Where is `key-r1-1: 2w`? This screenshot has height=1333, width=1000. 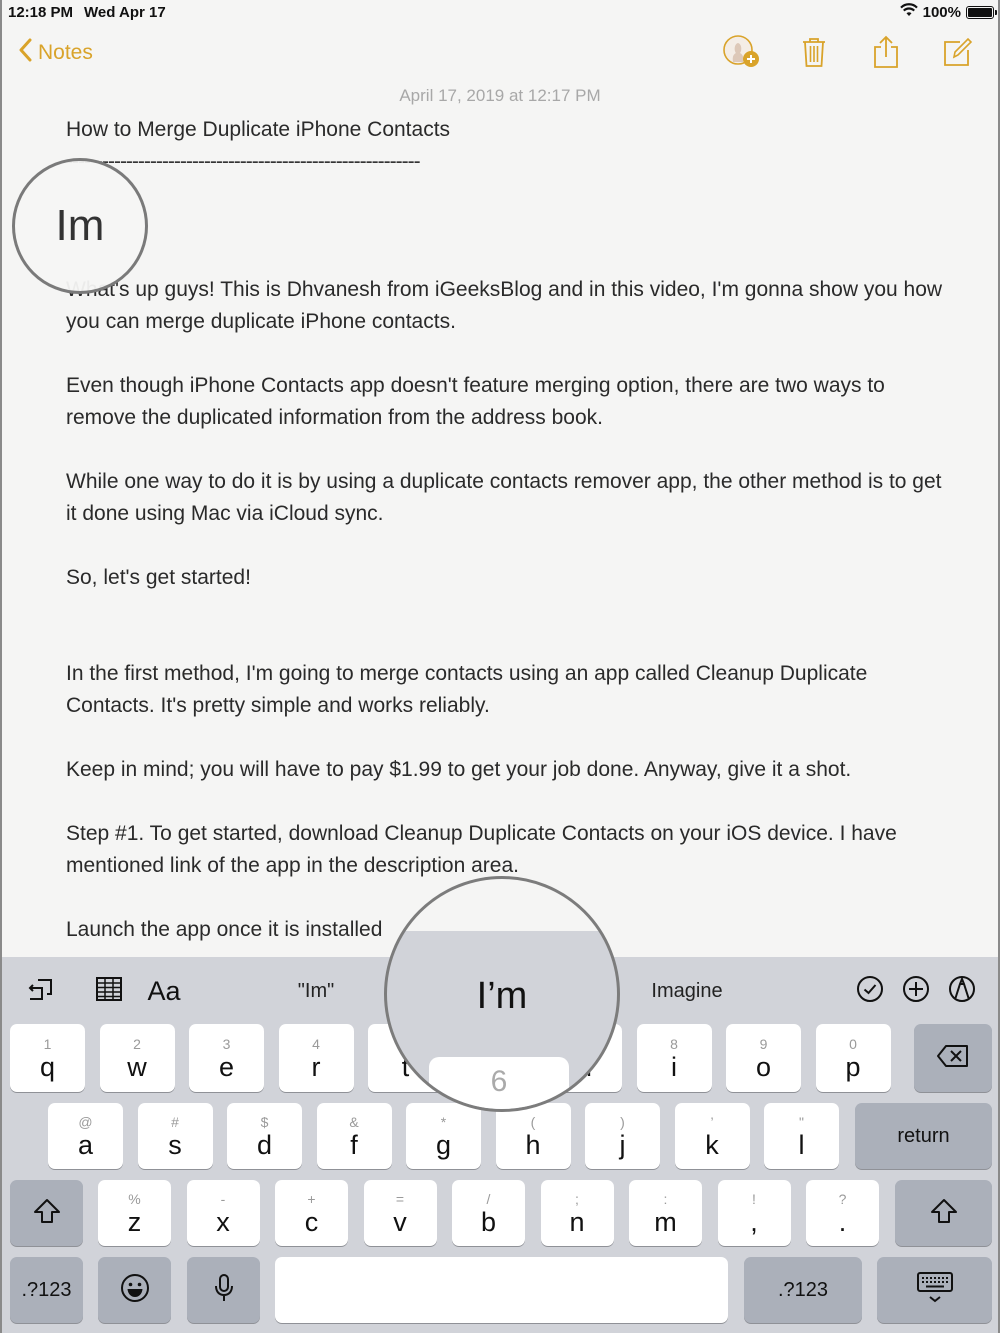
key-r1-1: 2w is located at coordinates (137, 1058).